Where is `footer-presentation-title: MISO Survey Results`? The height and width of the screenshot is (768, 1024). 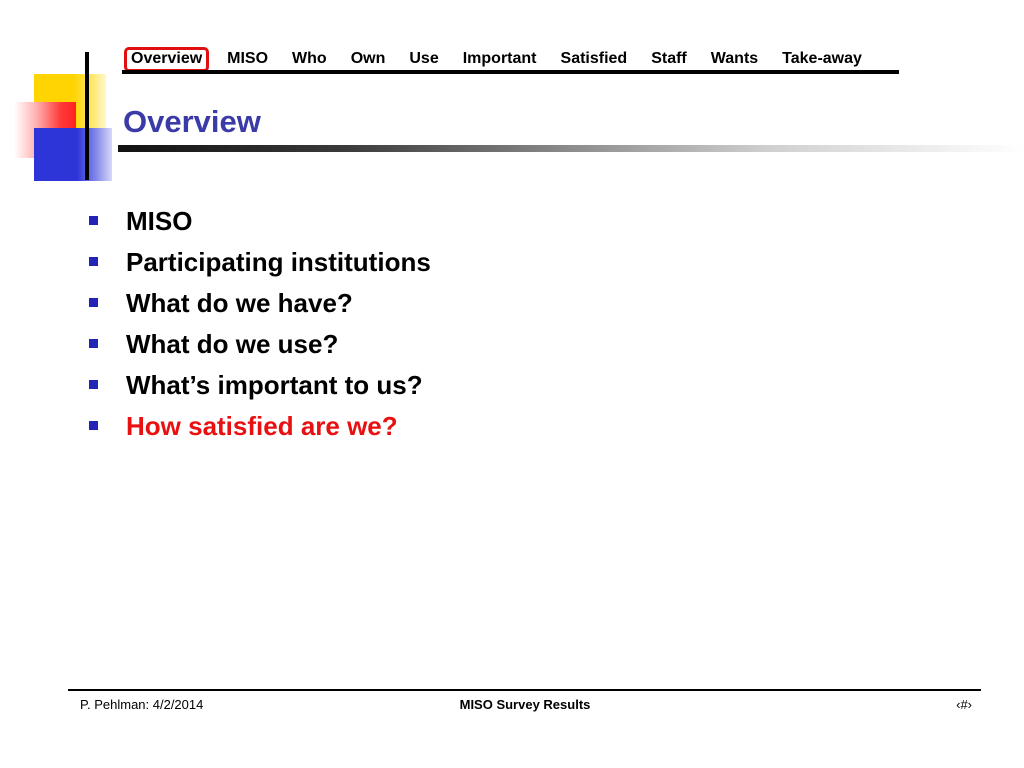 footer-presentation-title: MISO Survey Results is located at coordinates (525, 704).